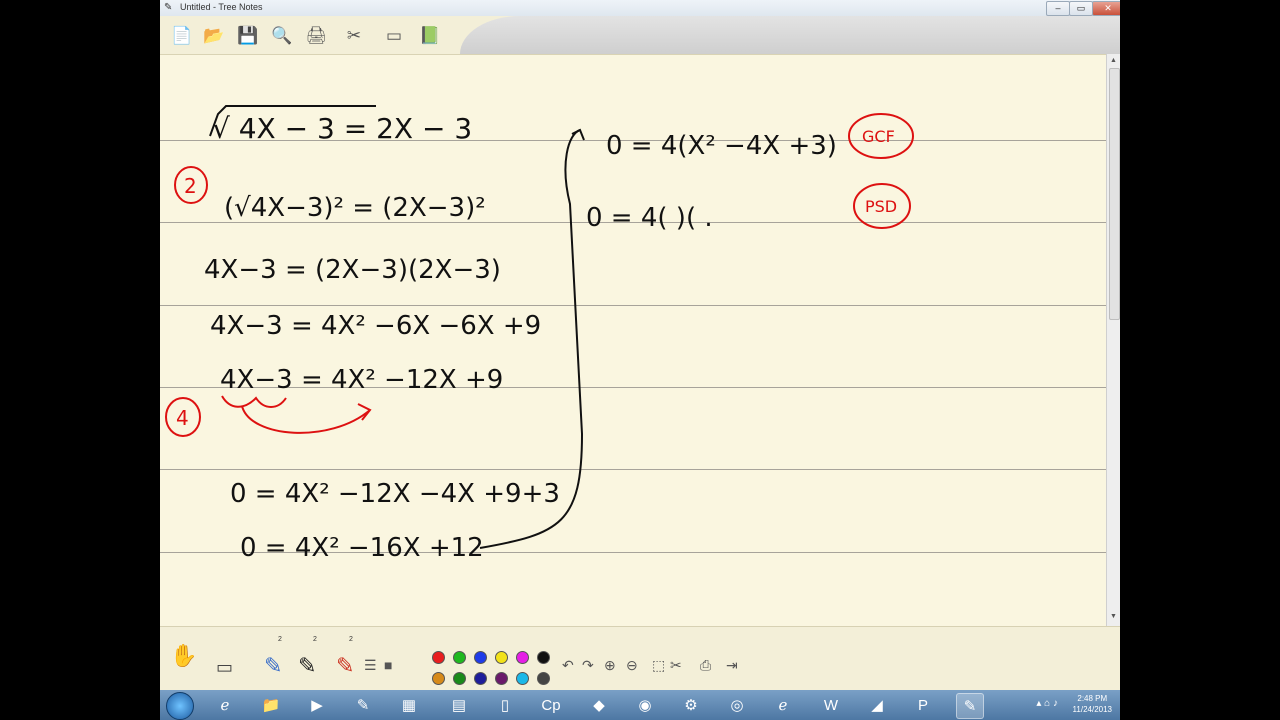 This screenshot has width=1280, height=720. What do you see at coordinates (1092, 698) in the screenshot?
I see `clock-time: 2:48 PM` at bounding box center [1092, 698].